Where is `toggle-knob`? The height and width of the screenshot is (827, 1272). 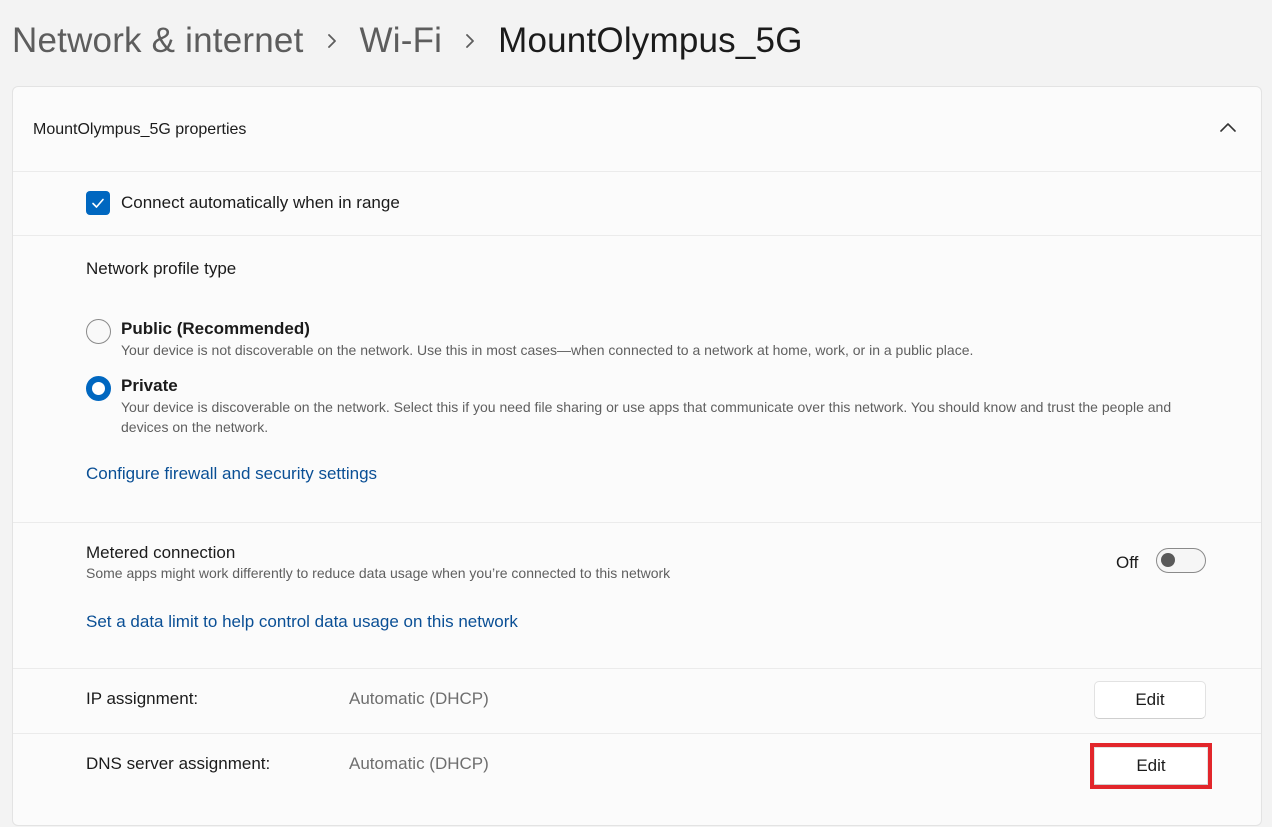
toggle-knob is located at coordinates (1168, 560).